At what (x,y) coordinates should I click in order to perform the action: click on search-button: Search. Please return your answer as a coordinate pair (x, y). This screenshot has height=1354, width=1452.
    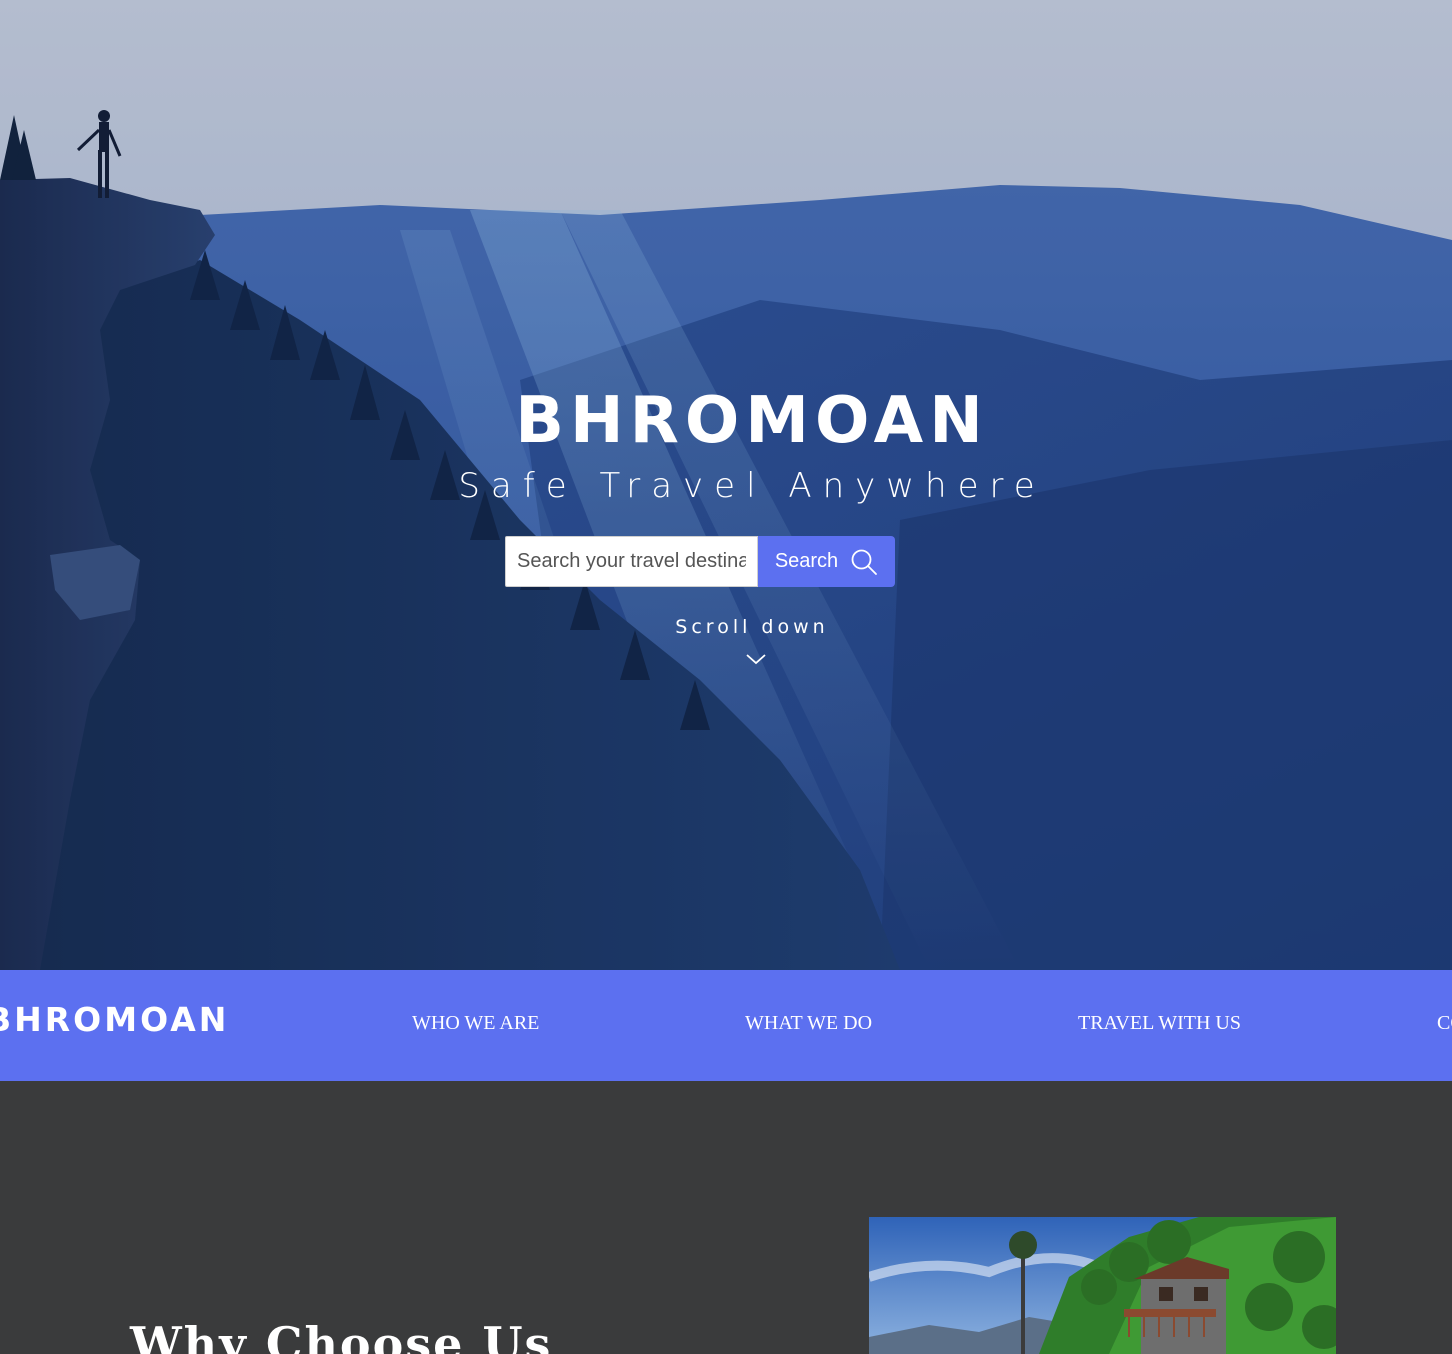
    Looking at the image, I should click on (826, 561).